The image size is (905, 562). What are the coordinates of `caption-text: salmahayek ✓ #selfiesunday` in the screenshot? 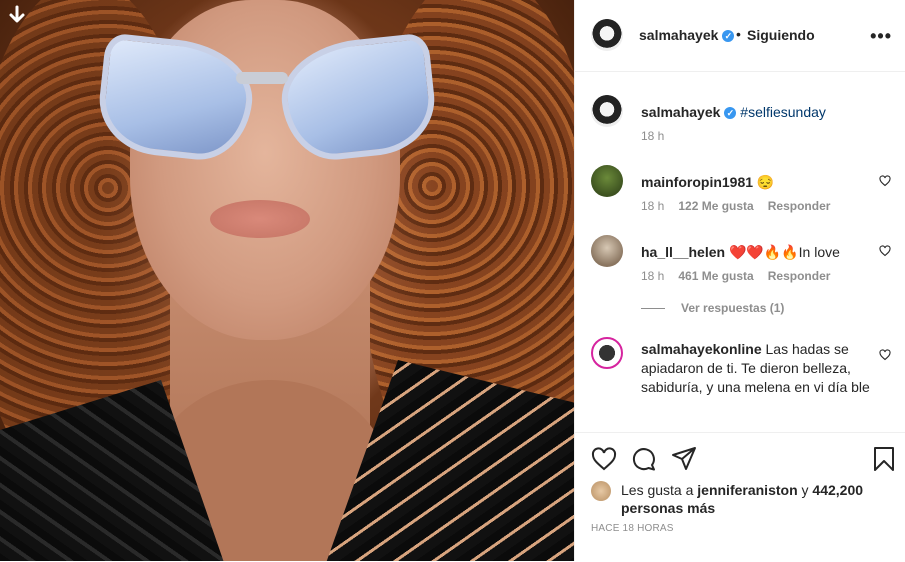 It's located at (756, 112).